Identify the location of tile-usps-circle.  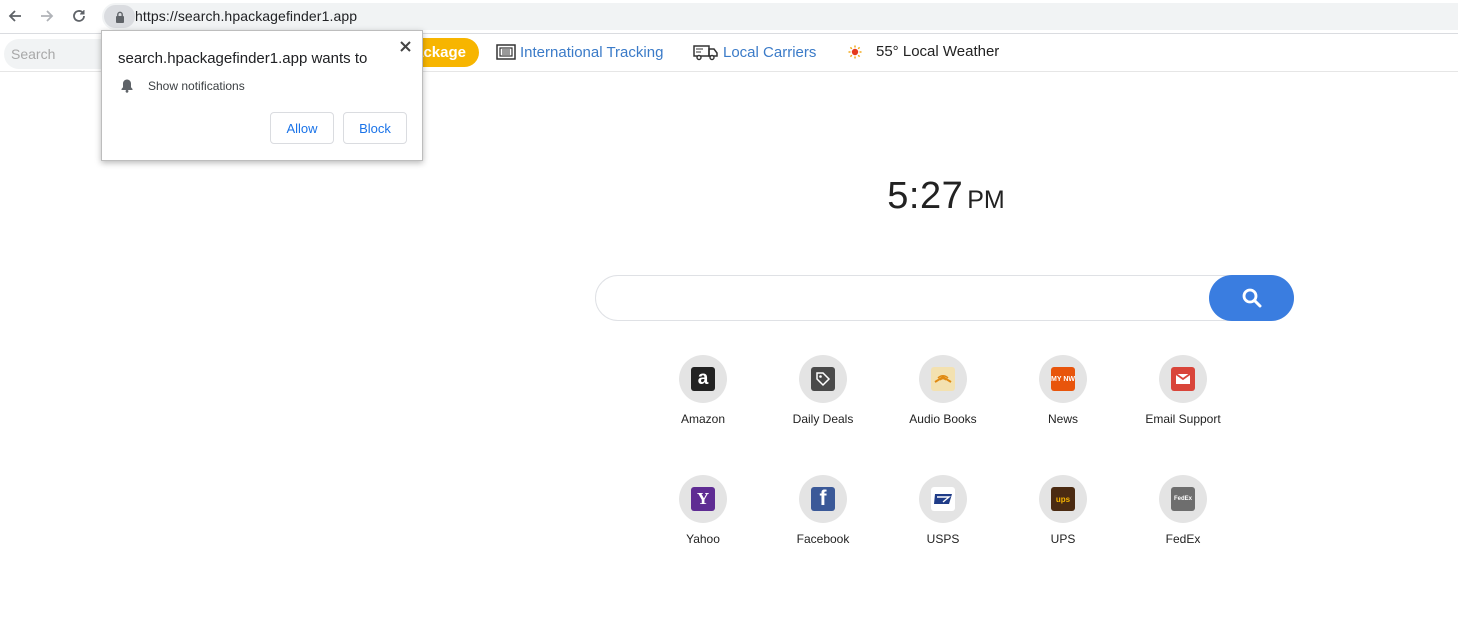
(943, 499).